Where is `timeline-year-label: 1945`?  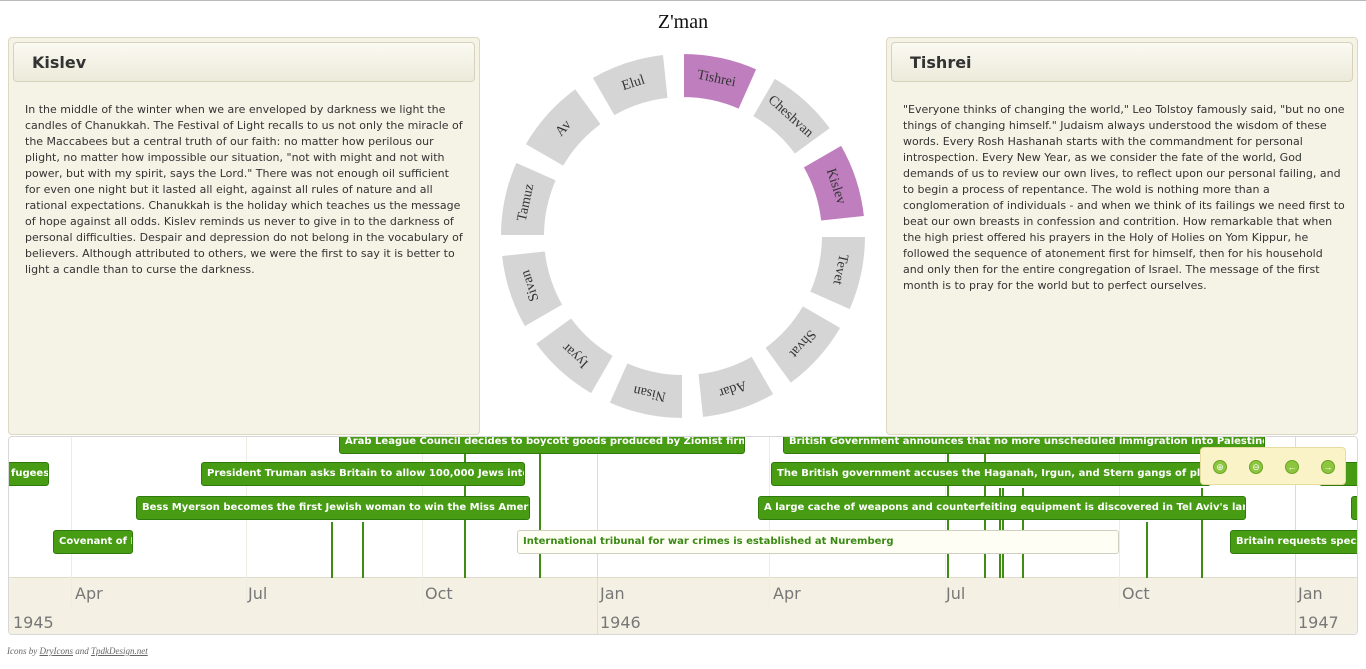
timeline-year-label: 1945 is located at coordinates (33, 622).